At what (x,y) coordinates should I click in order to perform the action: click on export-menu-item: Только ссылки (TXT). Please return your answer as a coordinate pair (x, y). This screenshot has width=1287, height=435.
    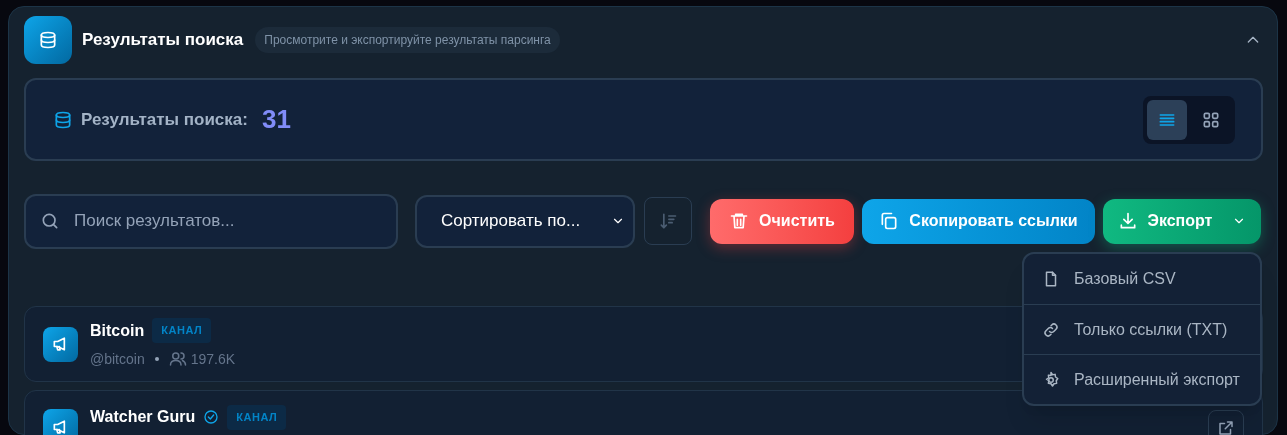
    Looking at the image, I should click on (1142, 329).